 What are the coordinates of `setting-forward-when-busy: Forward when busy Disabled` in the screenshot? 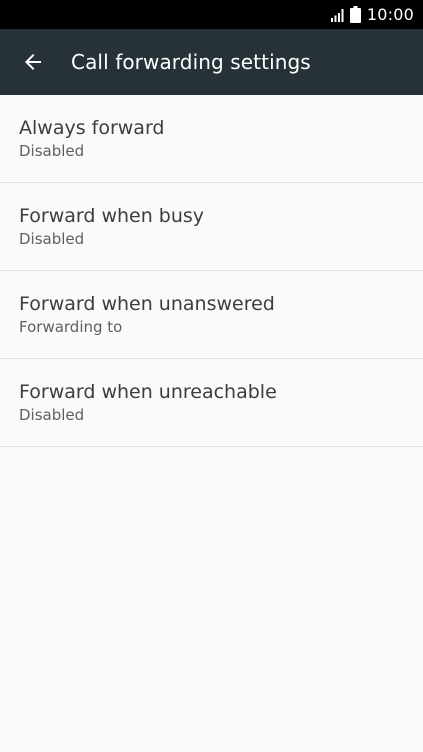 It's located at (211, 227).